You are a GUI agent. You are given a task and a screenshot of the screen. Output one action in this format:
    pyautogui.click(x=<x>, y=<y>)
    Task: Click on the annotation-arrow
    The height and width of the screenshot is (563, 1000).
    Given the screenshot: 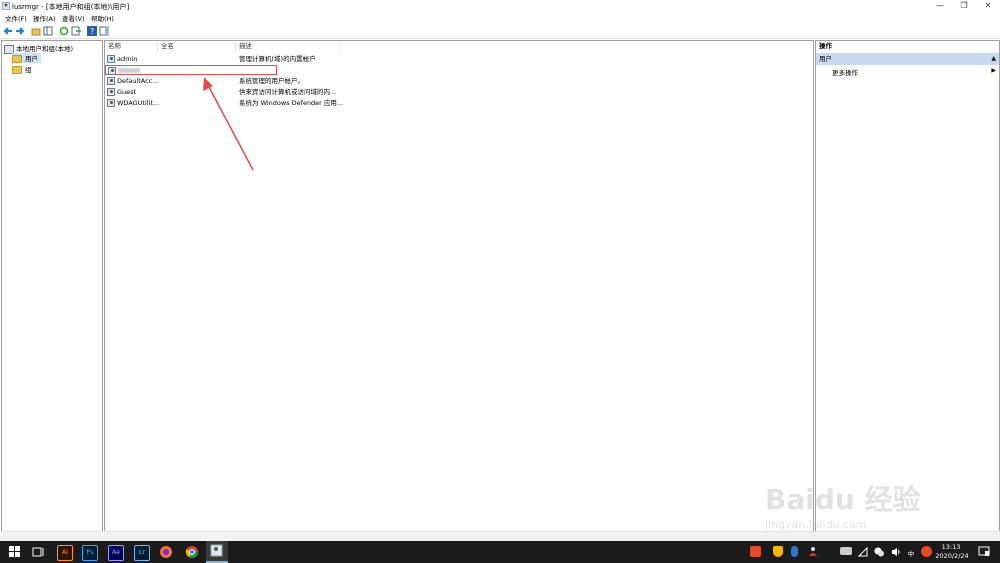 What is the action you would take?
    pyautogui.click(x=228, y=124)
    